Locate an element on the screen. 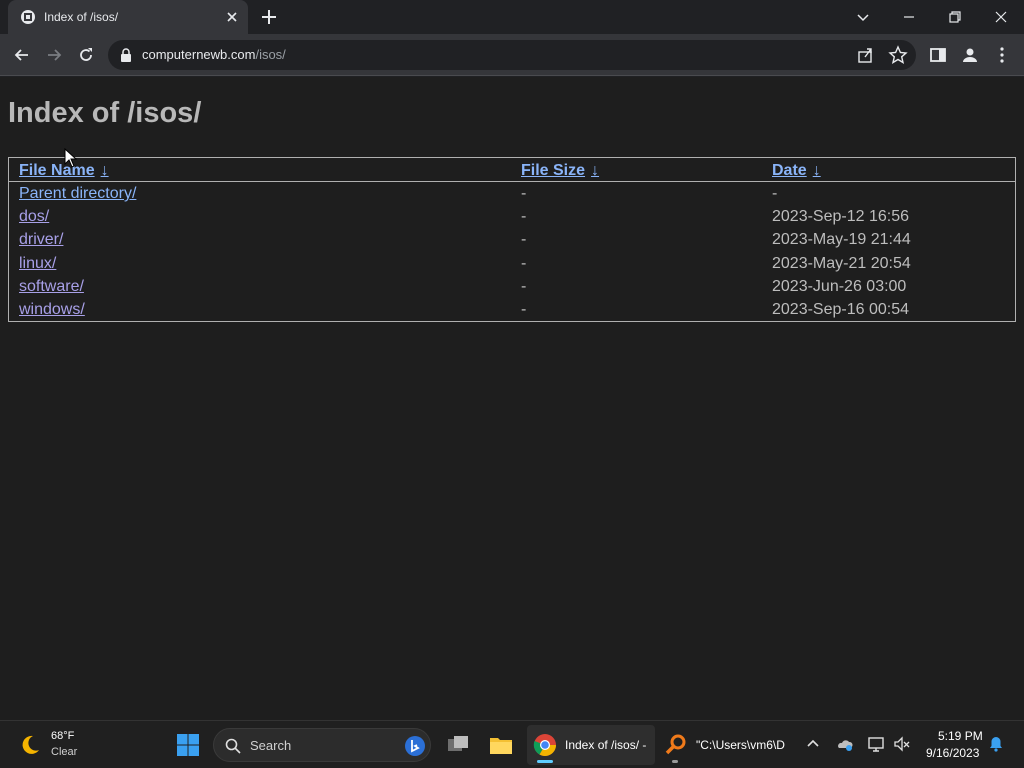  browser-toolbar: computernewb.com/isos/ is located at coordinates (512, 55).